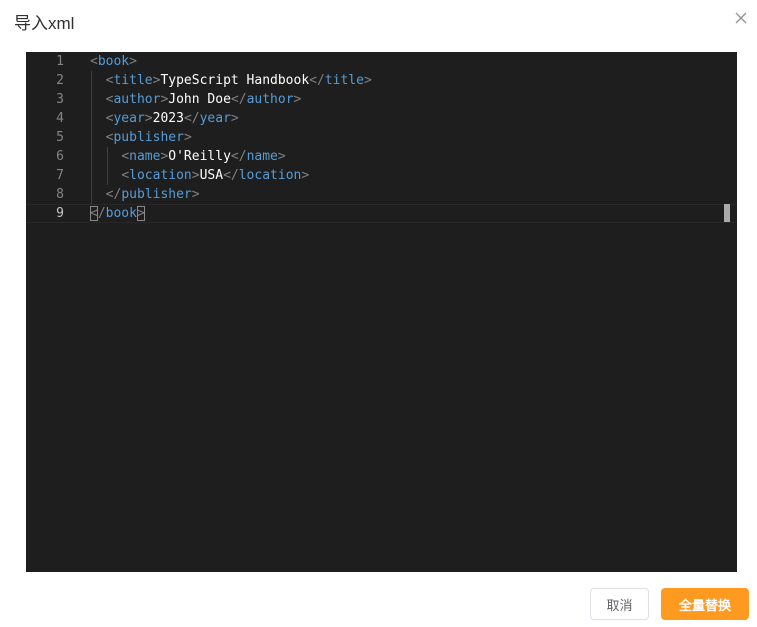  I want to click on code-line-9: </book>, so click(117, 213).